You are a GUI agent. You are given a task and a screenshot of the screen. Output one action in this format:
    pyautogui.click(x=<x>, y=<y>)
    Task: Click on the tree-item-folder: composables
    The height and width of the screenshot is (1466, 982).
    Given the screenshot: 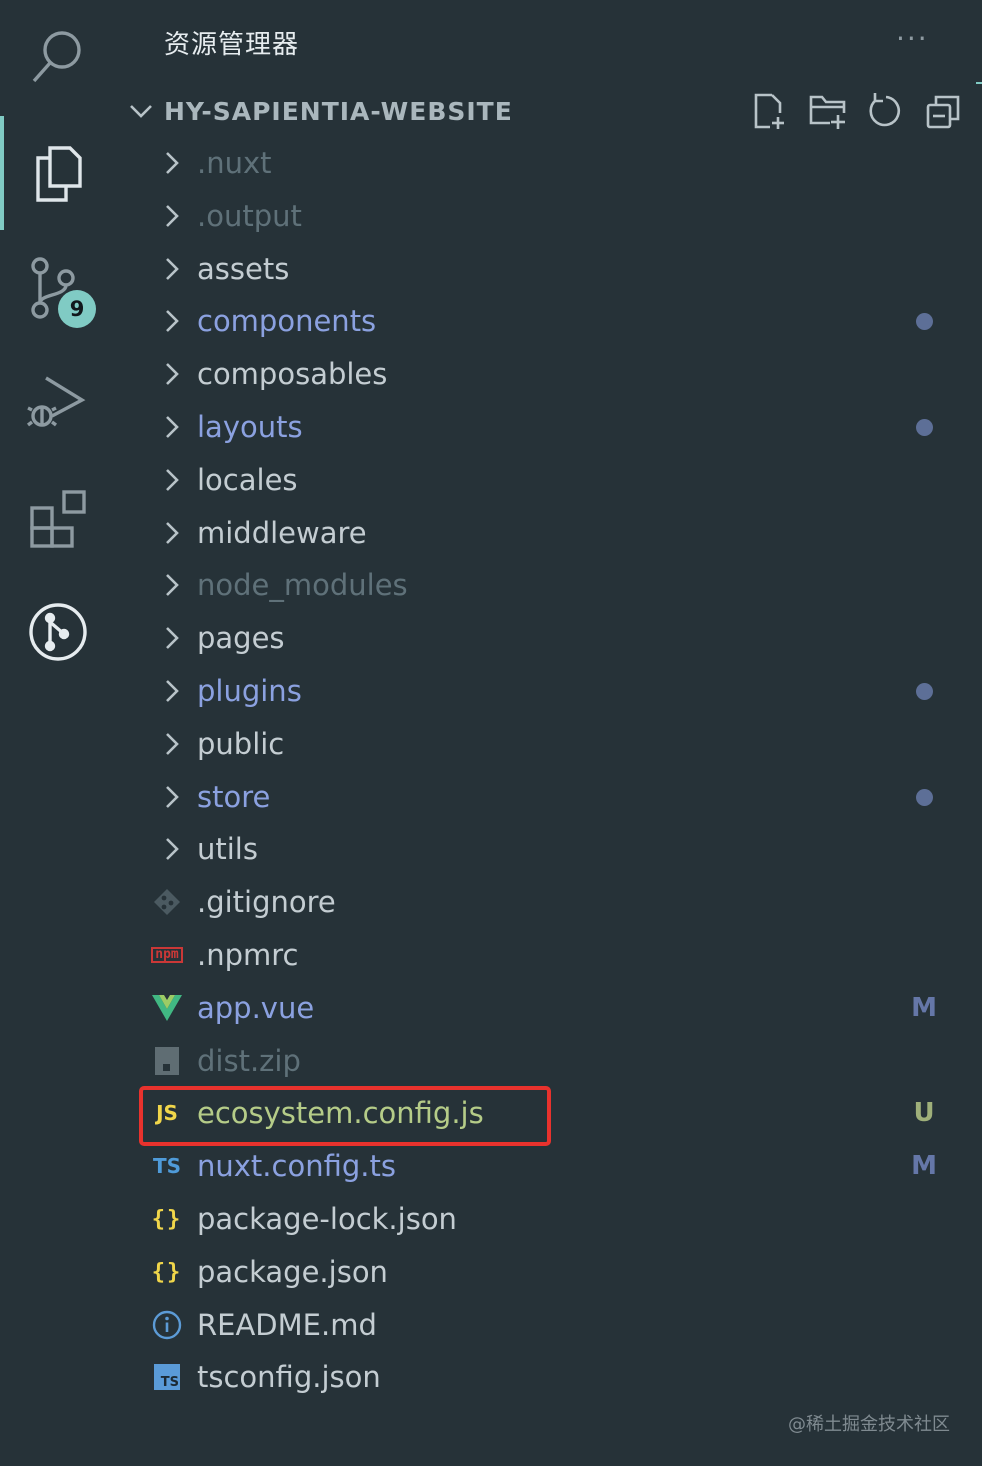 What is the action you would take?
    pyautogui.click(x=561, y=374)
    